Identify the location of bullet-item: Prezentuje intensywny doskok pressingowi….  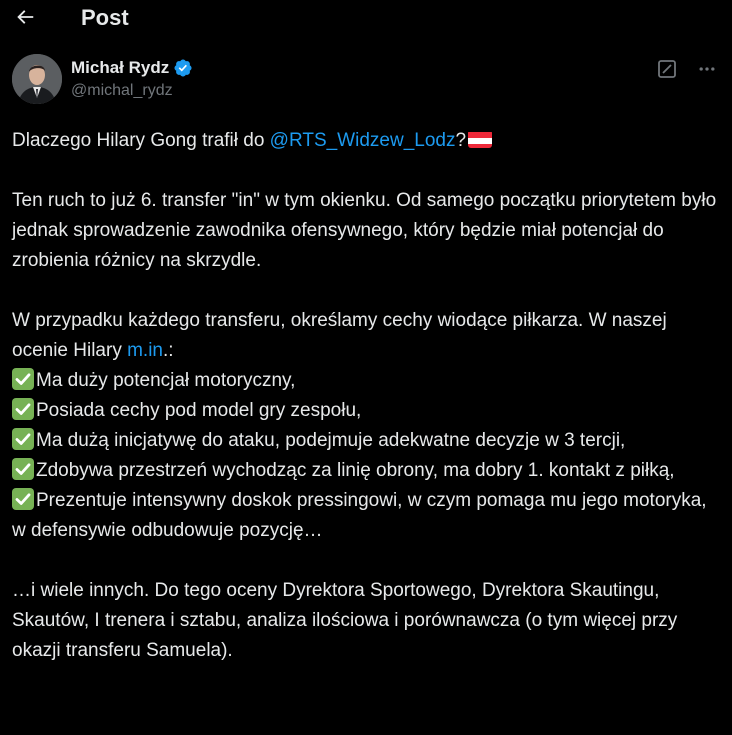
(366, 516).